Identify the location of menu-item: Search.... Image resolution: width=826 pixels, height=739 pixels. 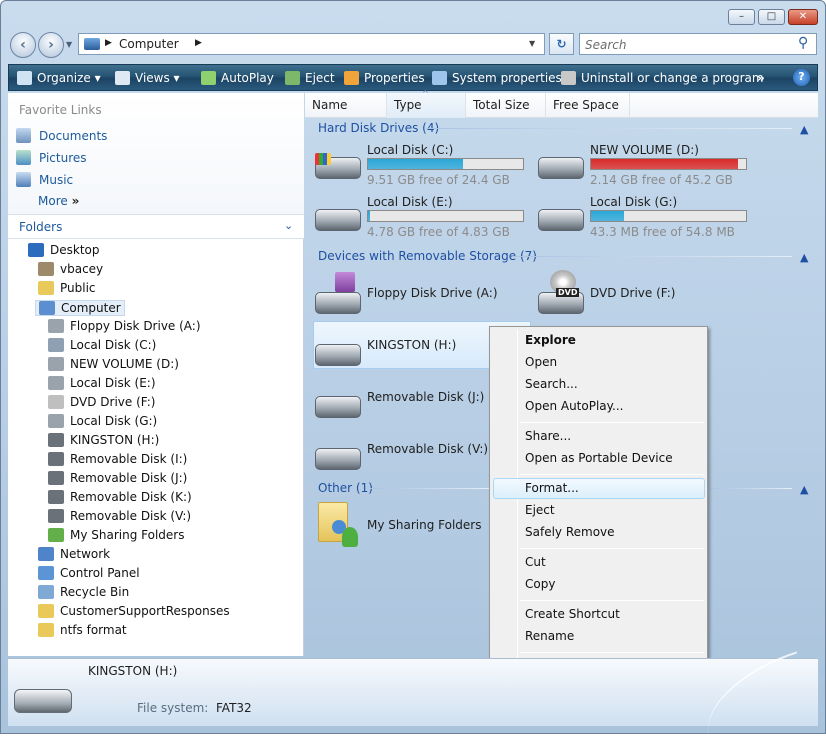
(551, 384).